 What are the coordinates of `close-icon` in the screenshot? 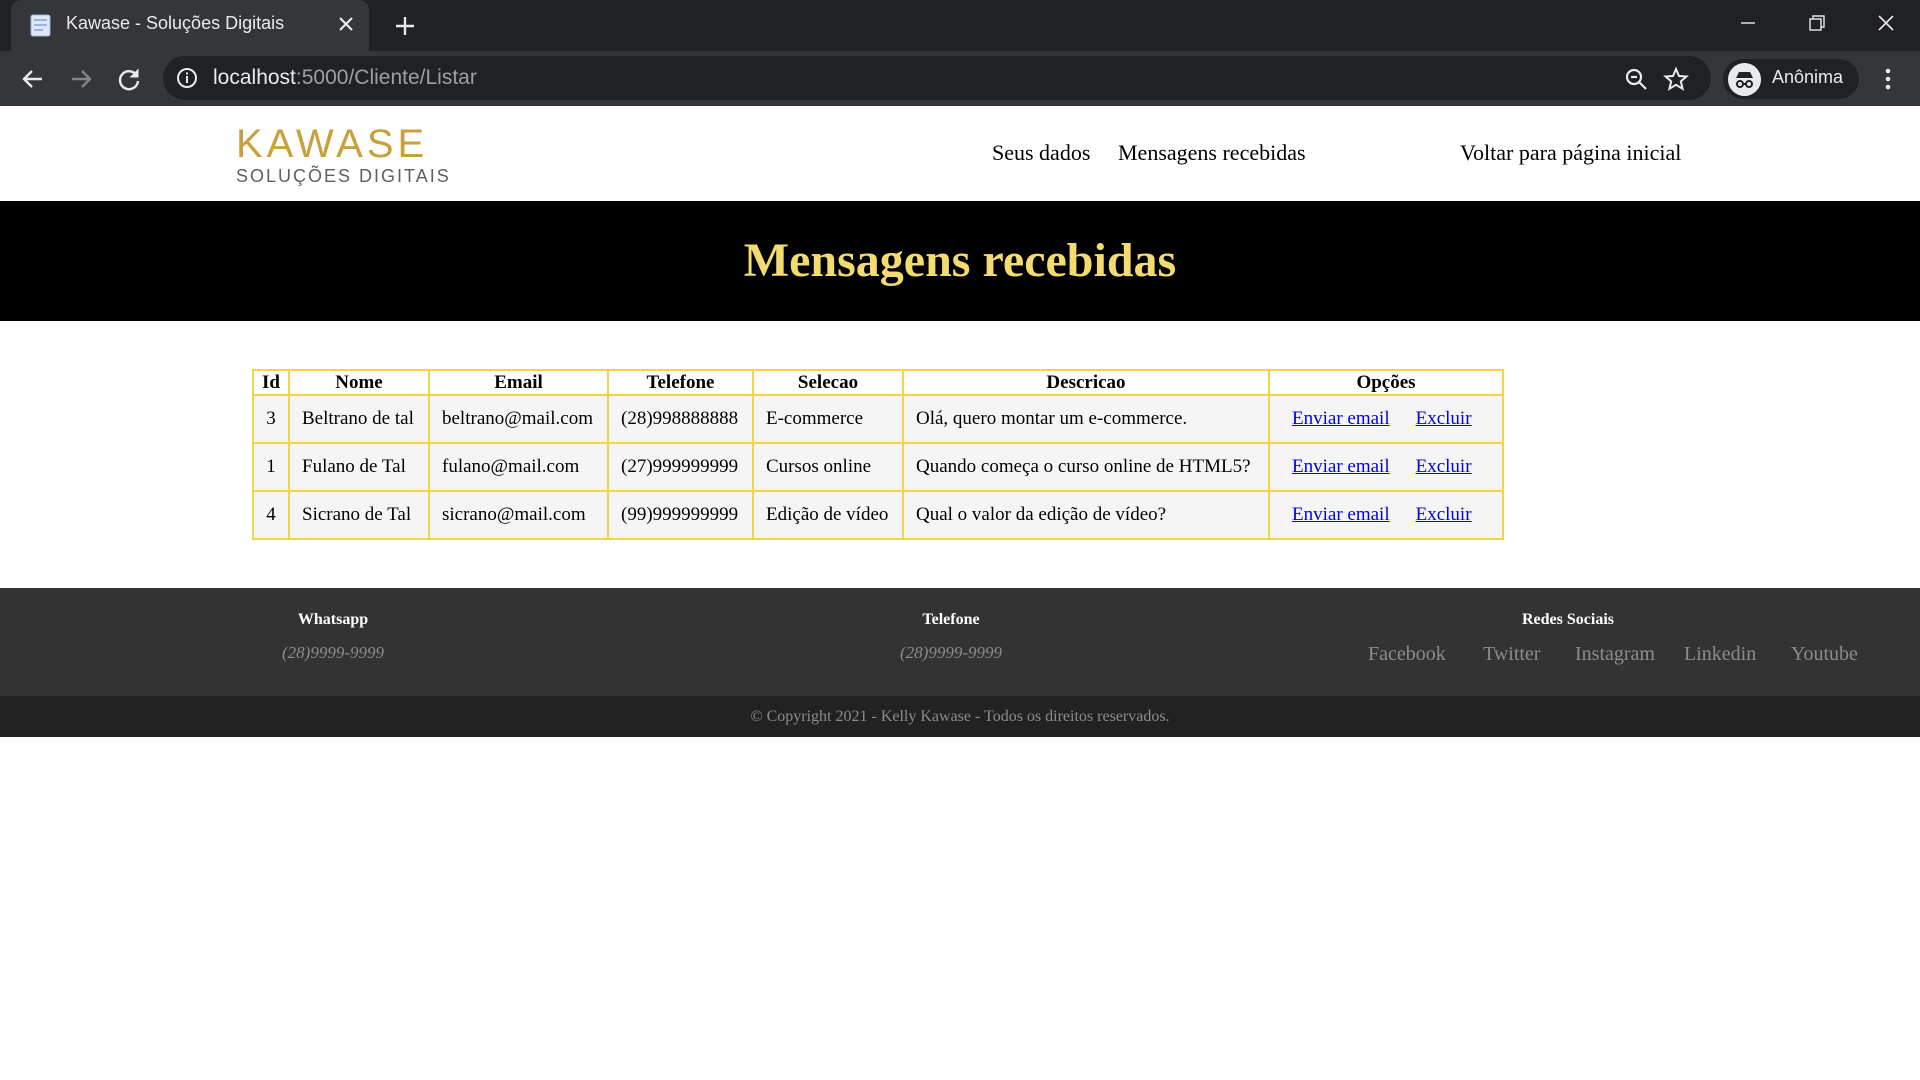 It's located at (346, 24).